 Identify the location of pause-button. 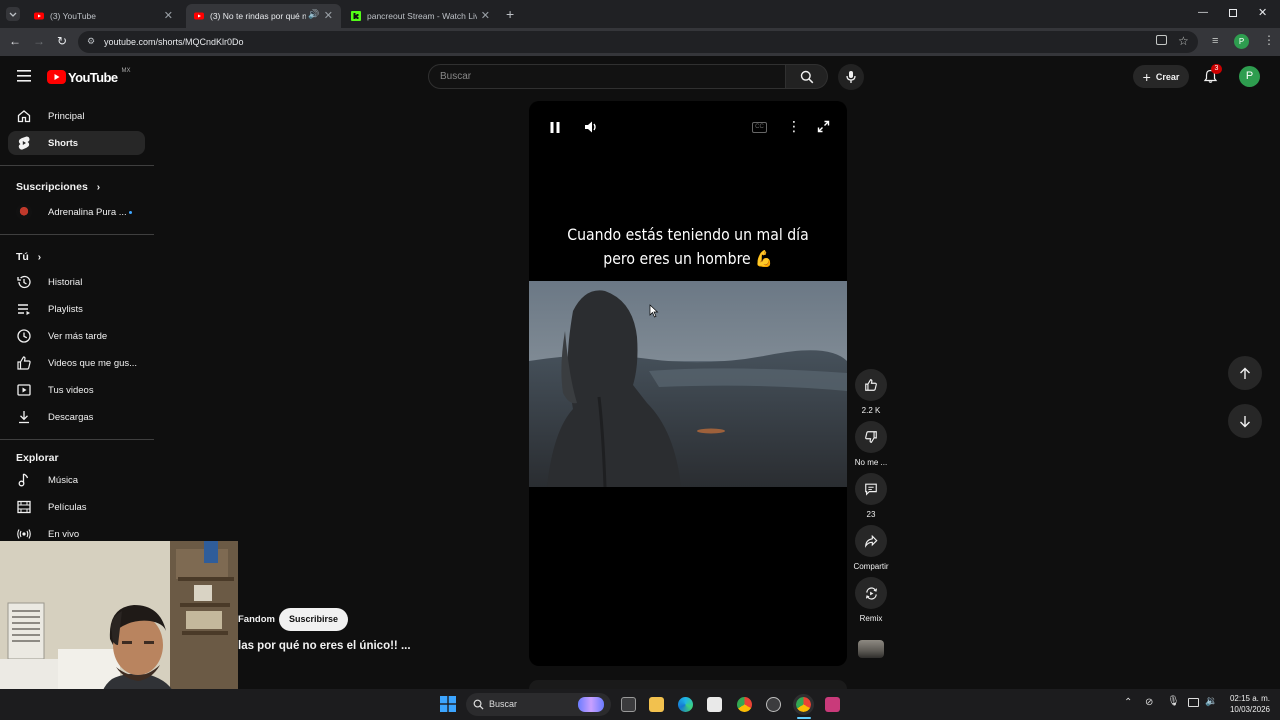
(555, 127).